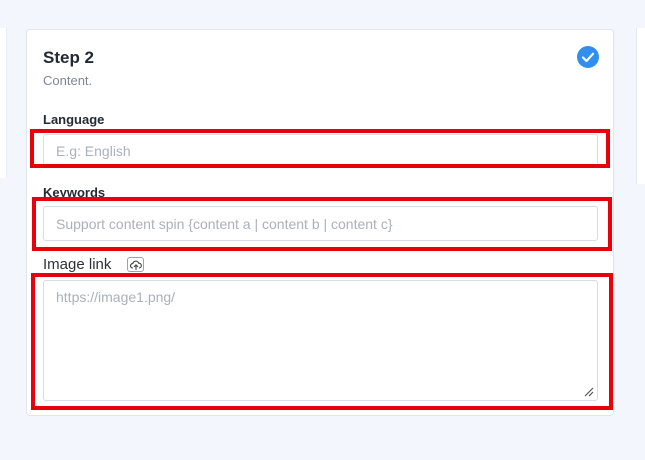  What do you see at coordinates (640, 106) in the screenshot?
I see `adjacent-panel-right` at bounding box center [640, 106].